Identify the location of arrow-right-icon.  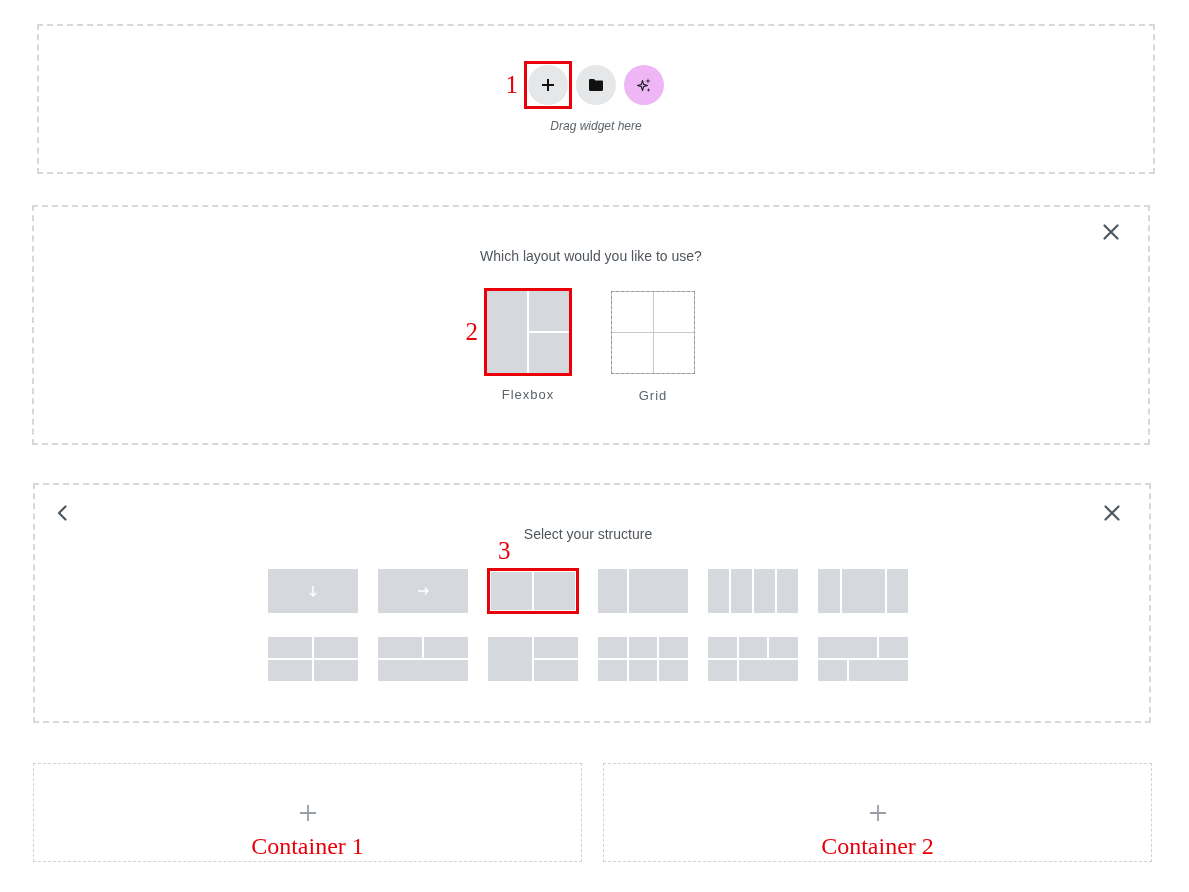
(423, 591).